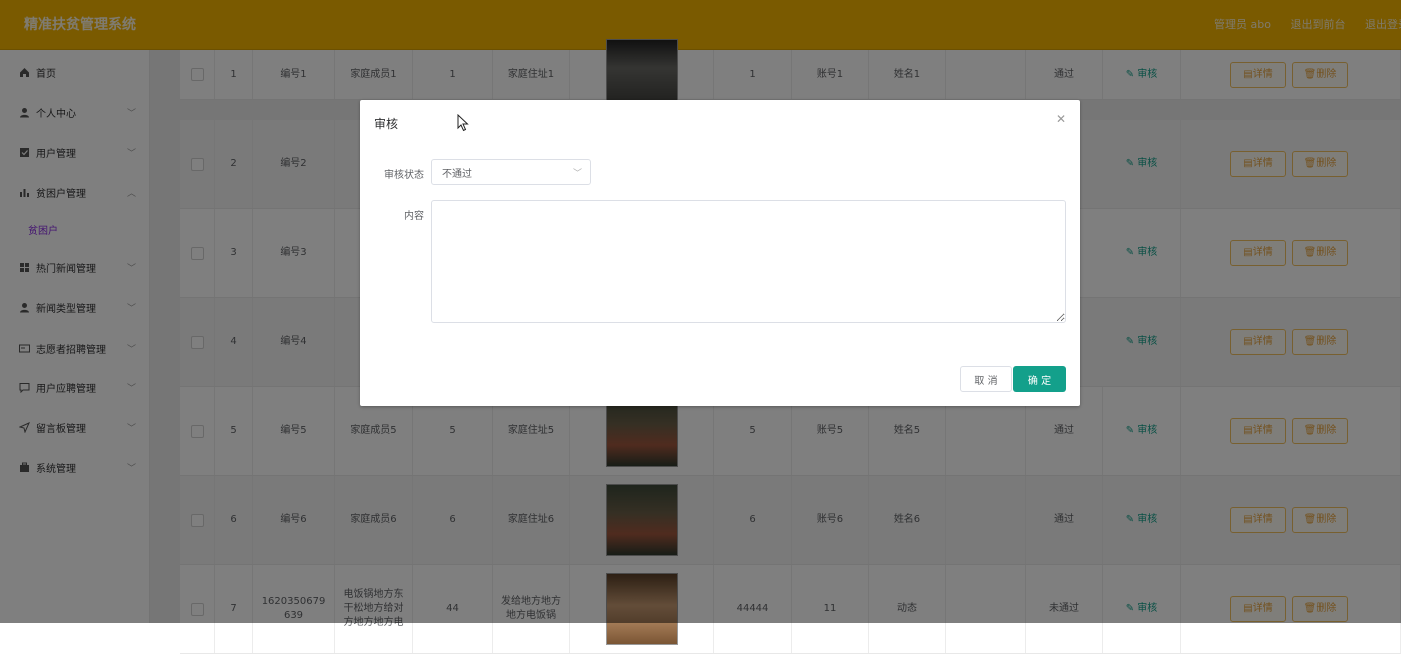  What do you see at coordinates (404, 175) in the screenshot?
I see `audit-status-label: 审核状态` at bounding box center [404, 175].